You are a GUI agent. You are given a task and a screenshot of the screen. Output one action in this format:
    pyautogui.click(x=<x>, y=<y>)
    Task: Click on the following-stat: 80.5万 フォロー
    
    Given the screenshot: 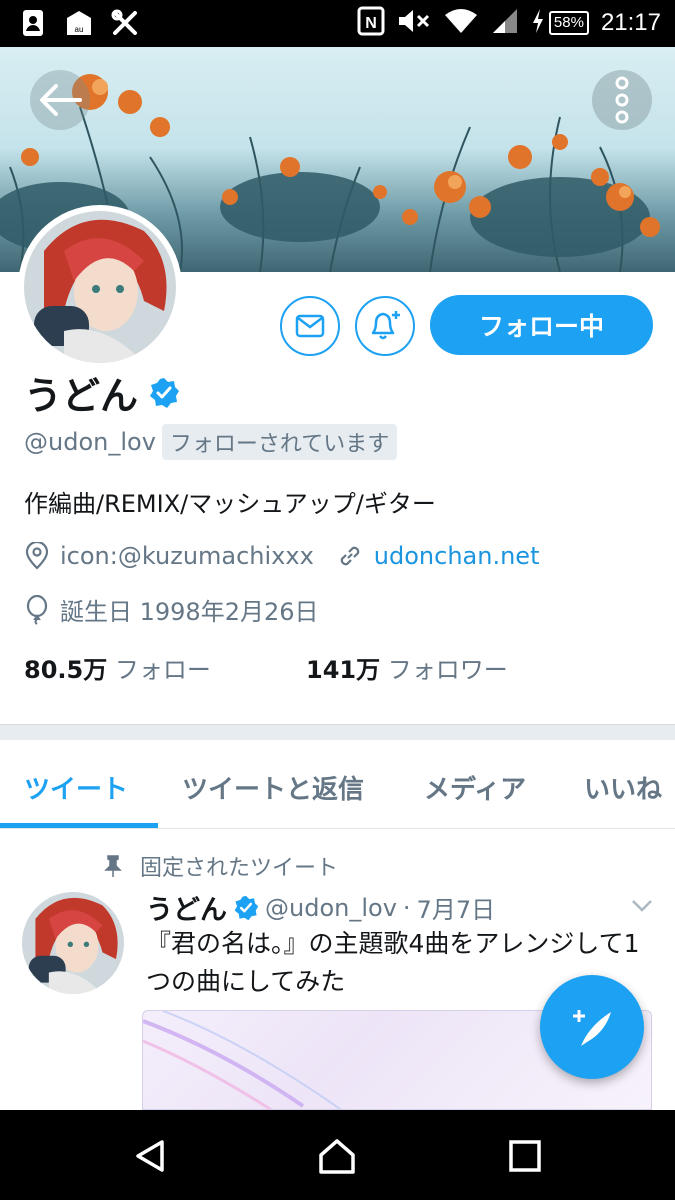 What is the action you would take?
    pyautogui.click(x=165, y=667)
    